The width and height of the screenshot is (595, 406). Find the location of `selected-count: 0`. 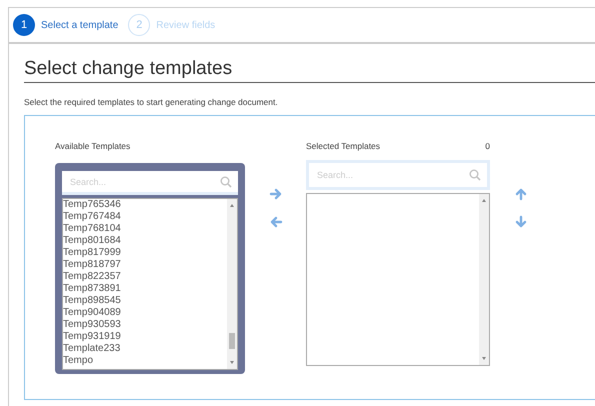

selected-count: 0 is located at coordinates (487, 146).